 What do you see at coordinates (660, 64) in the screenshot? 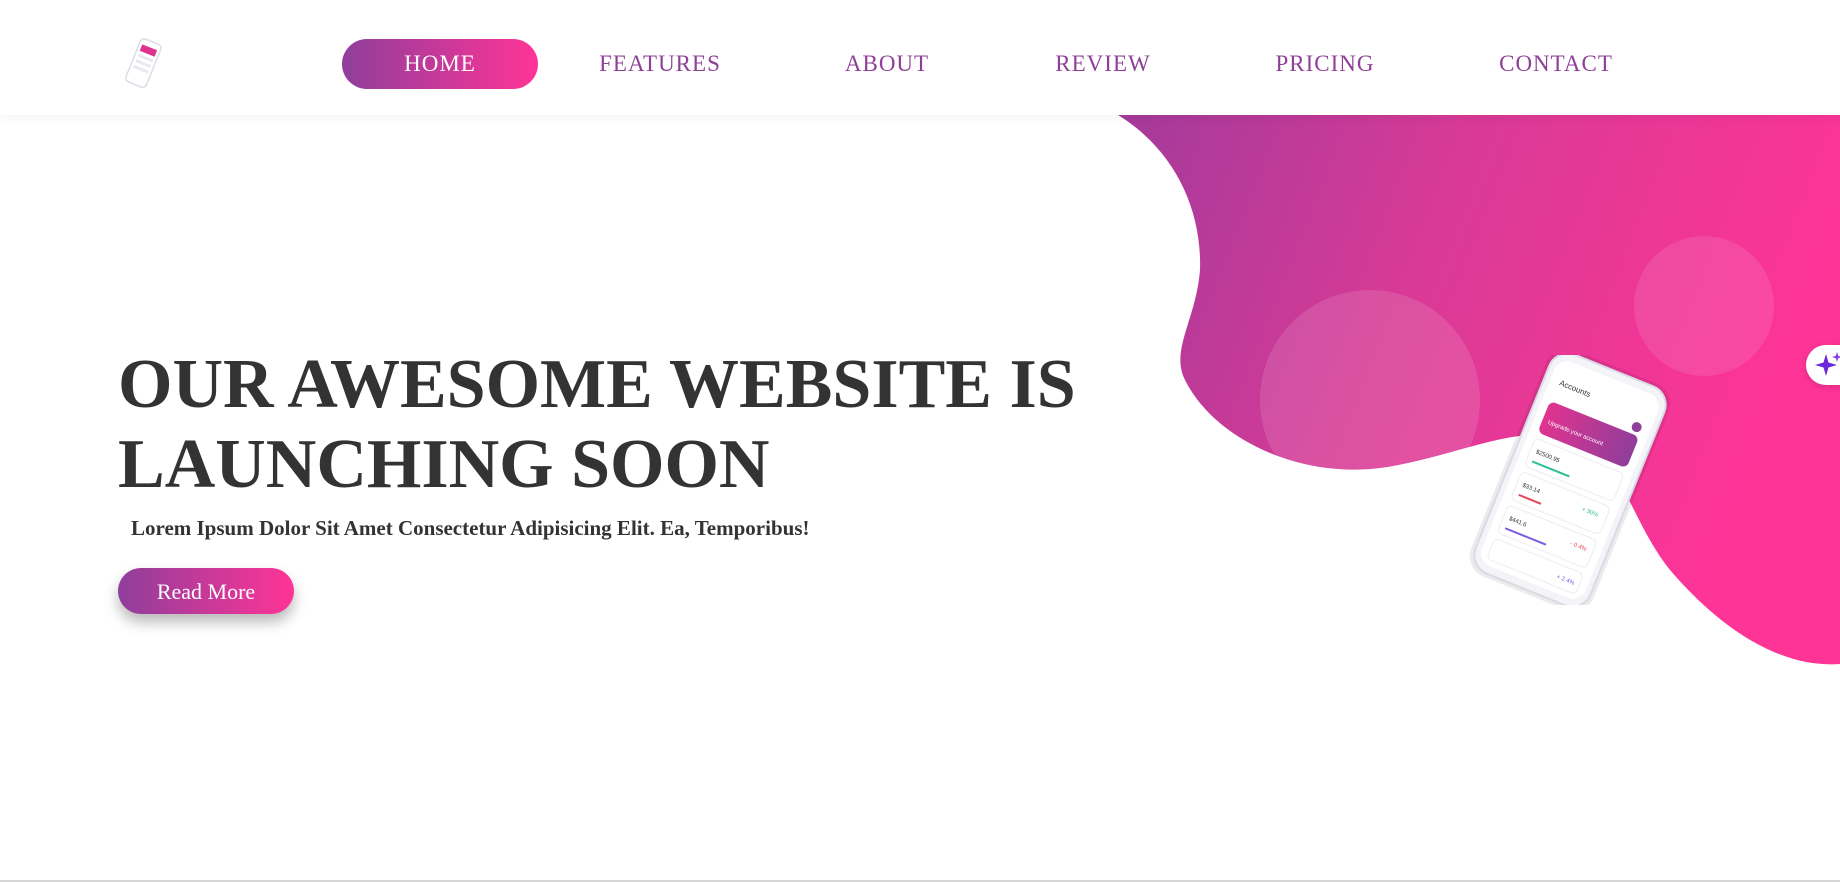
I see `nav-features: FEATURES` at bounding box center [660, 64].